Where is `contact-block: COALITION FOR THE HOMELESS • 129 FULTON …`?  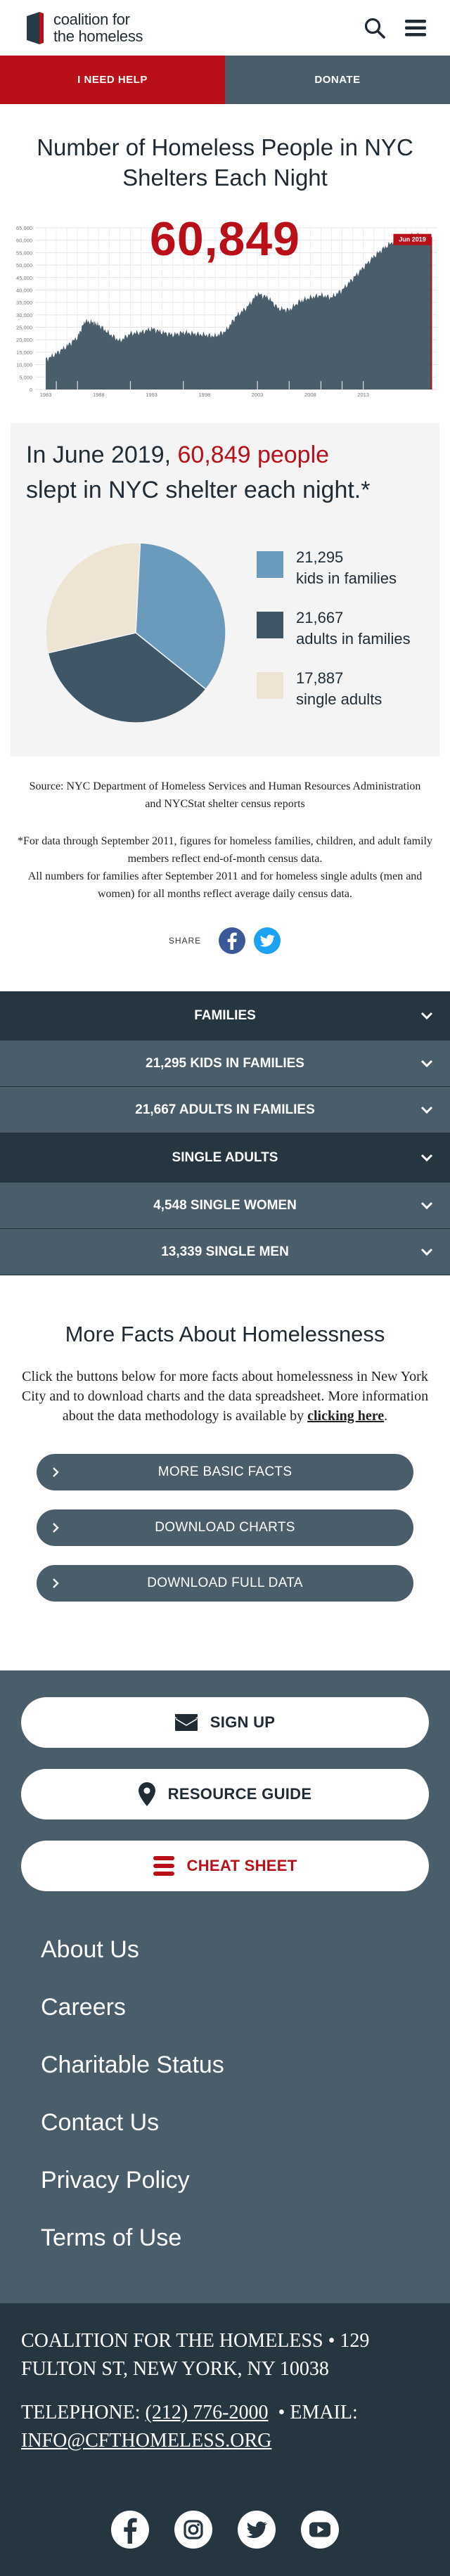 contact-block: COALITION FOR THE HOMELESS • 129 FULTON … is located at coordinates (225, 2439).